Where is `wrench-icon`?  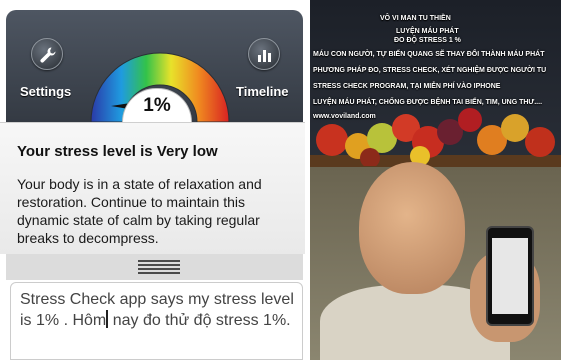 wrench-icon is located at coordinates (48, 55).